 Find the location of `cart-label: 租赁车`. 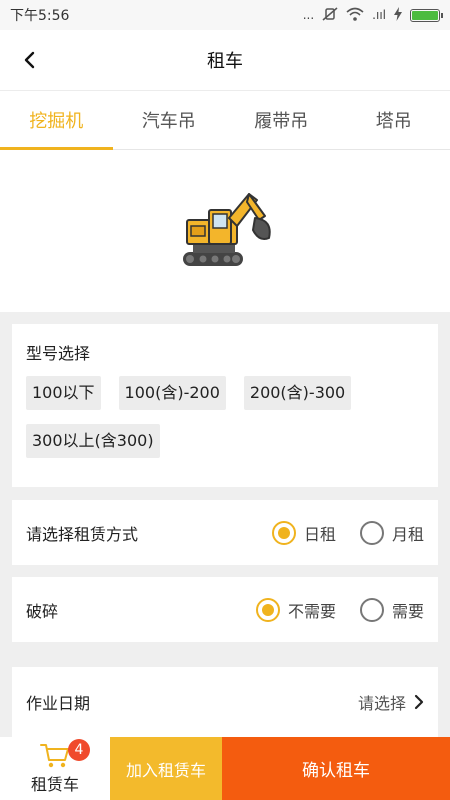

cart-label: 租赁车 is located at coordinates (54, 784).